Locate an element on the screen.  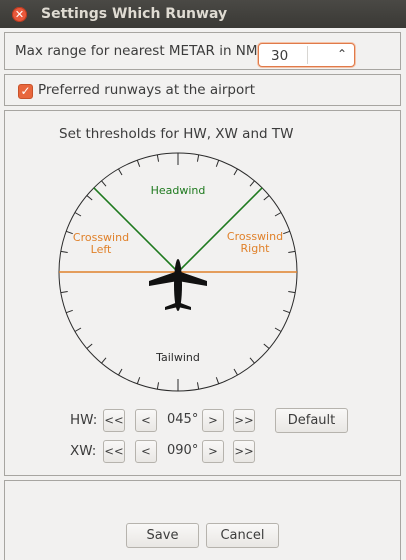
footer-panel: Save Cancel is located at coordinates (202, 520).